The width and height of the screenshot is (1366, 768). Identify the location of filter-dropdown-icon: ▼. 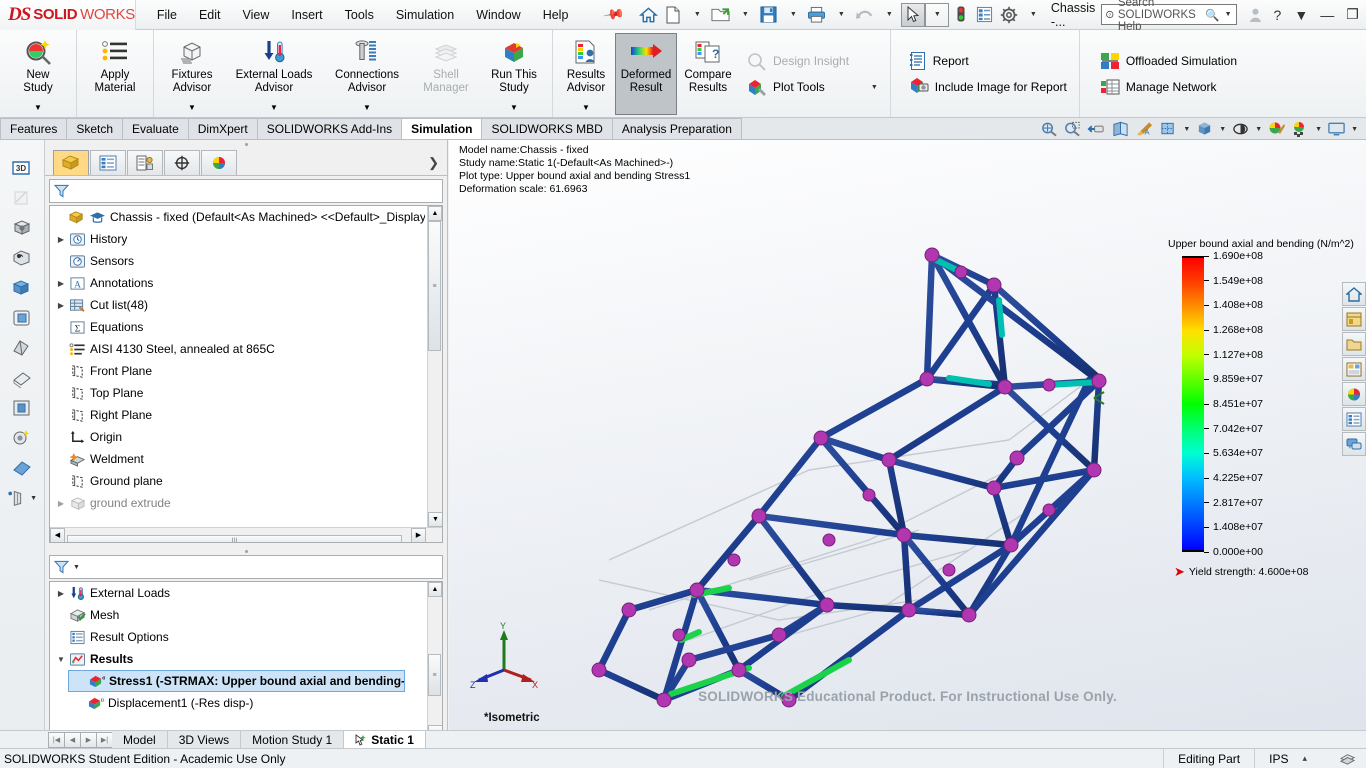
(76, 567).